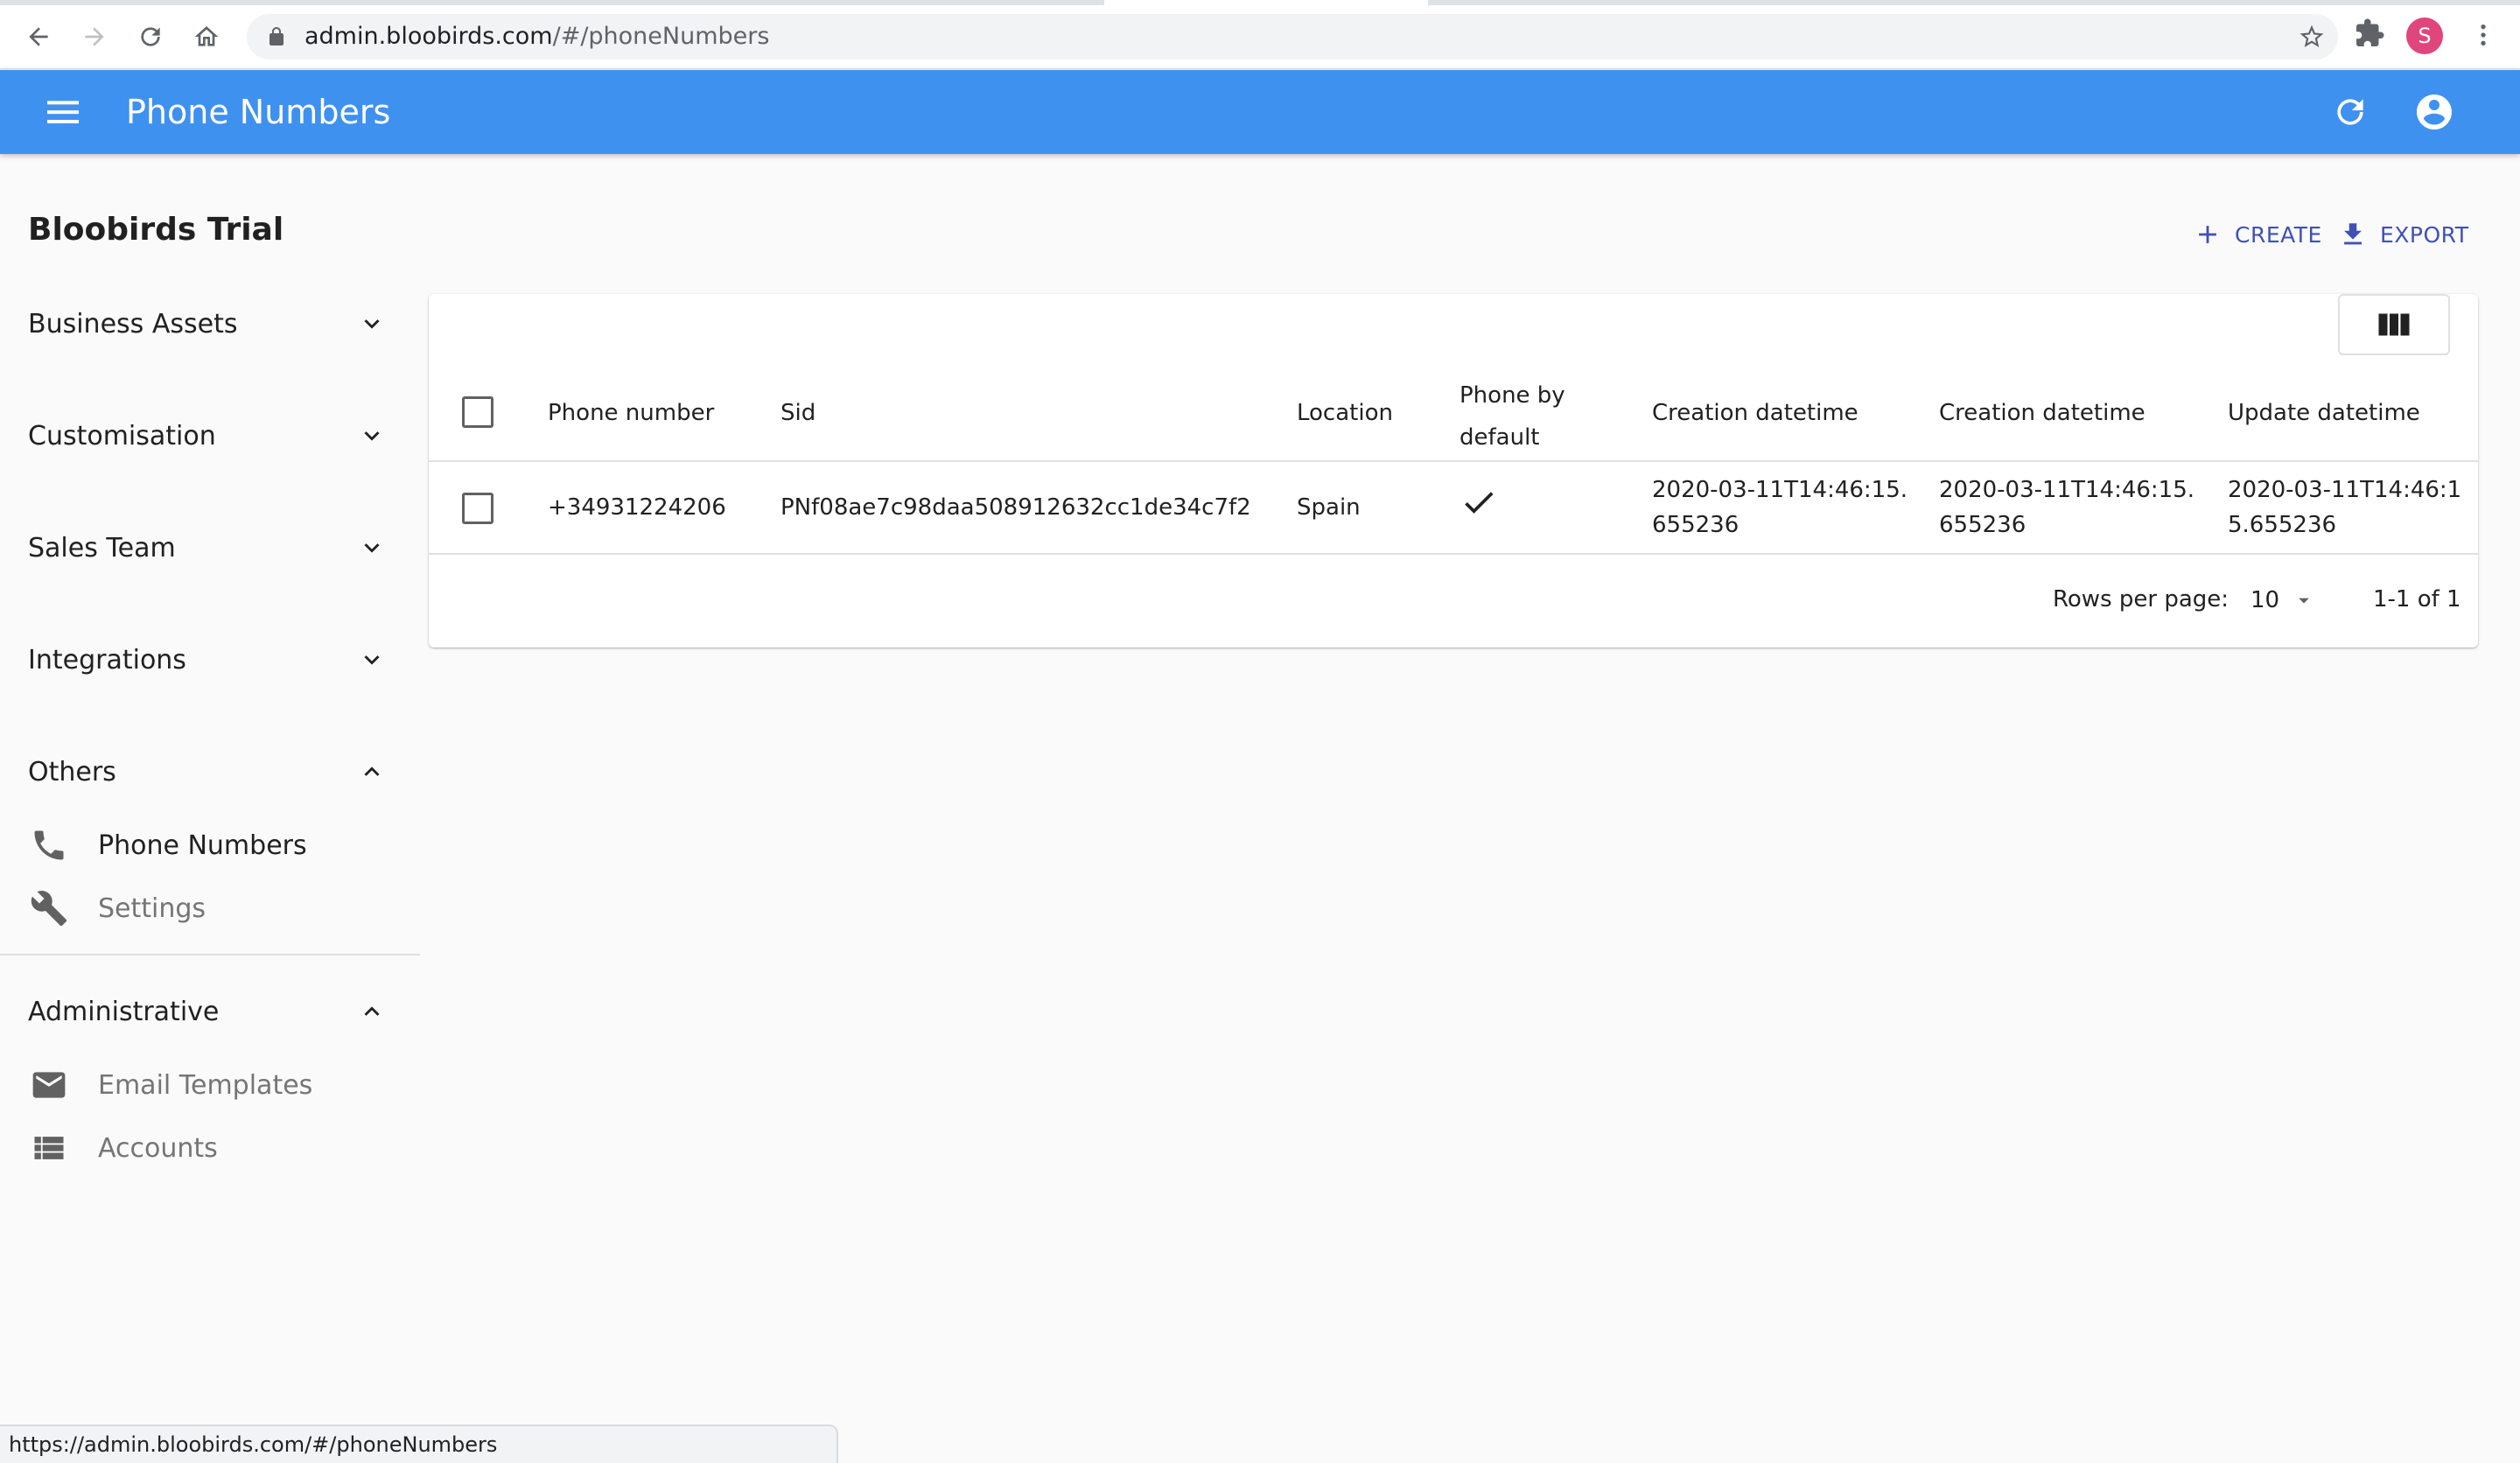 This screenshot has height=1463, width=2520. What do you see at coordinates (631, 413) in the screenshot?
I see `column-header-phone-number: Phone number` at bounding box center [631, 413].